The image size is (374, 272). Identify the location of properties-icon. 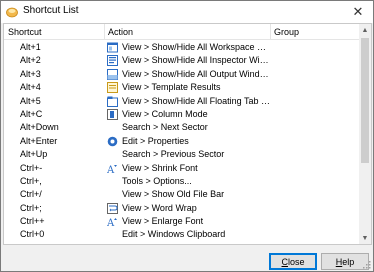
(112, 141).